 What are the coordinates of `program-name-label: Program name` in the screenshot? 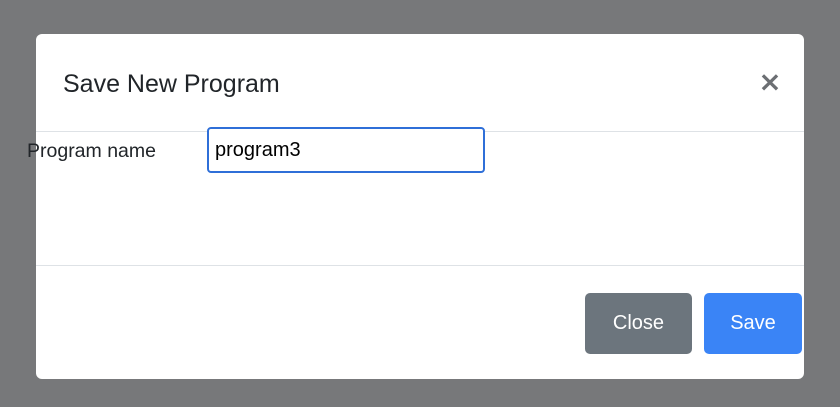 It's located at (91, 151).